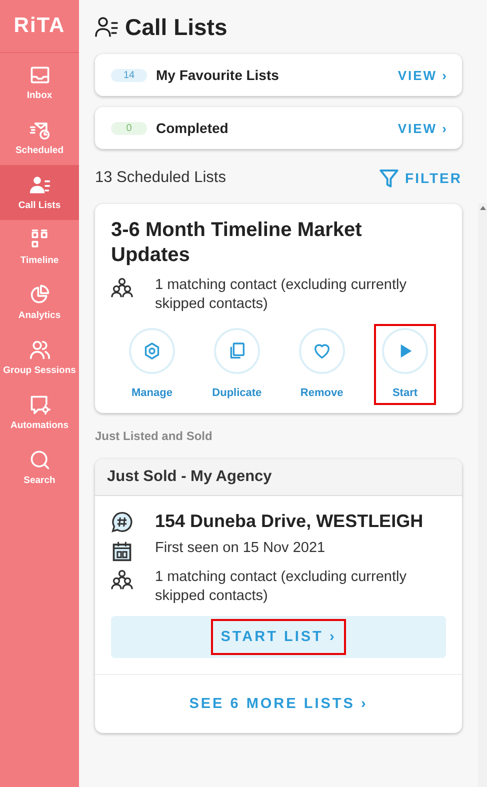  Describe the element at coordinates (405, 364) in the screenshot. I see `action-button: Start` at that location.